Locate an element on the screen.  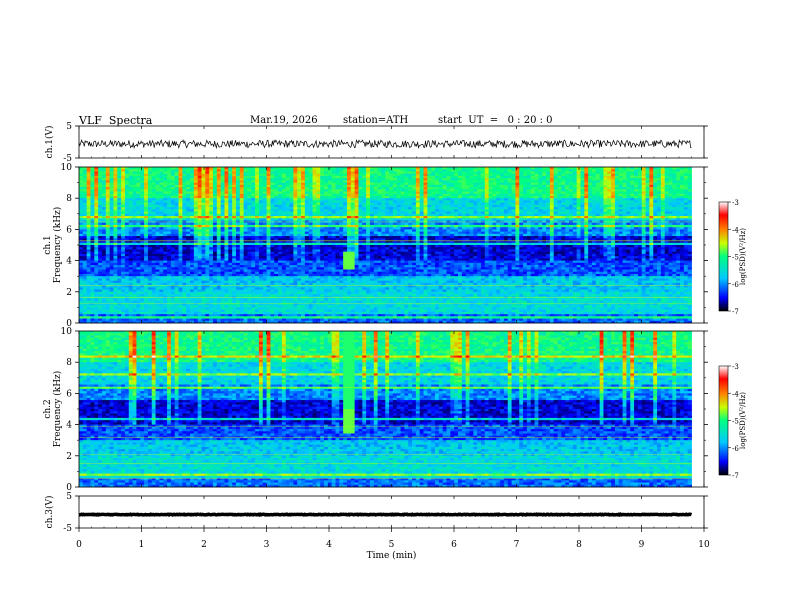
ch1-waveform is located at coordinates (385, 144).